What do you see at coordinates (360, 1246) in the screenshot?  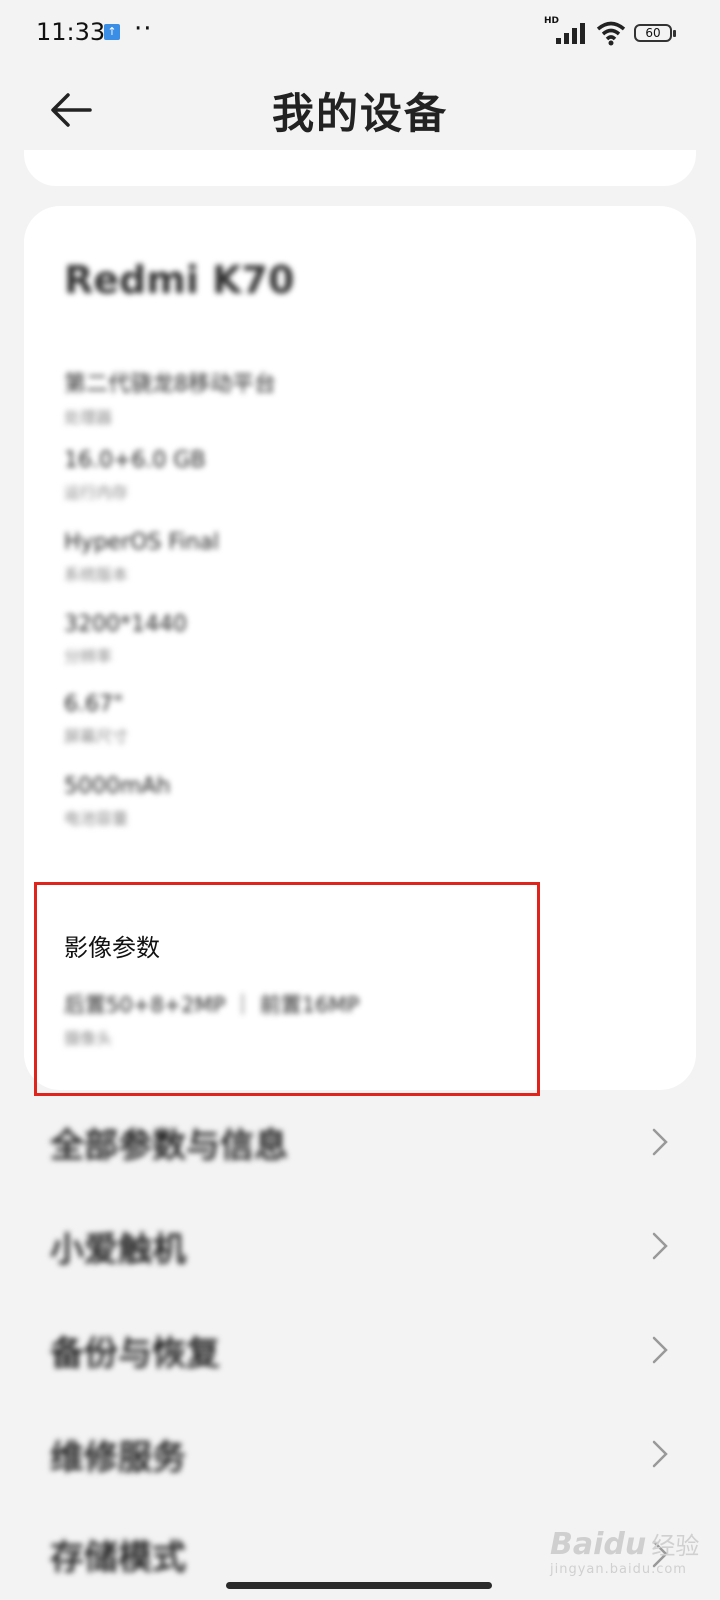 I see `menu-item-2: 小爱触机` at bounding box center [360, 1246].